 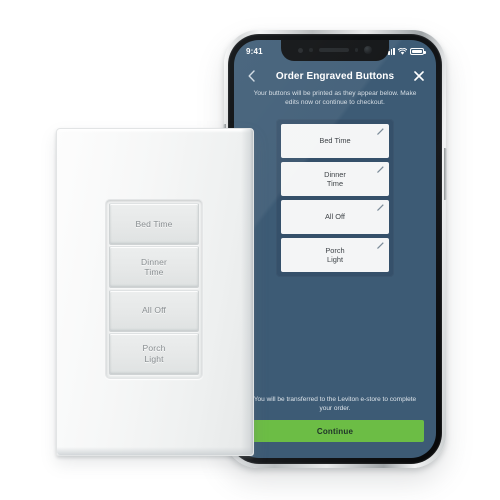 I want to click on power-button, so click(x=445, y=174).